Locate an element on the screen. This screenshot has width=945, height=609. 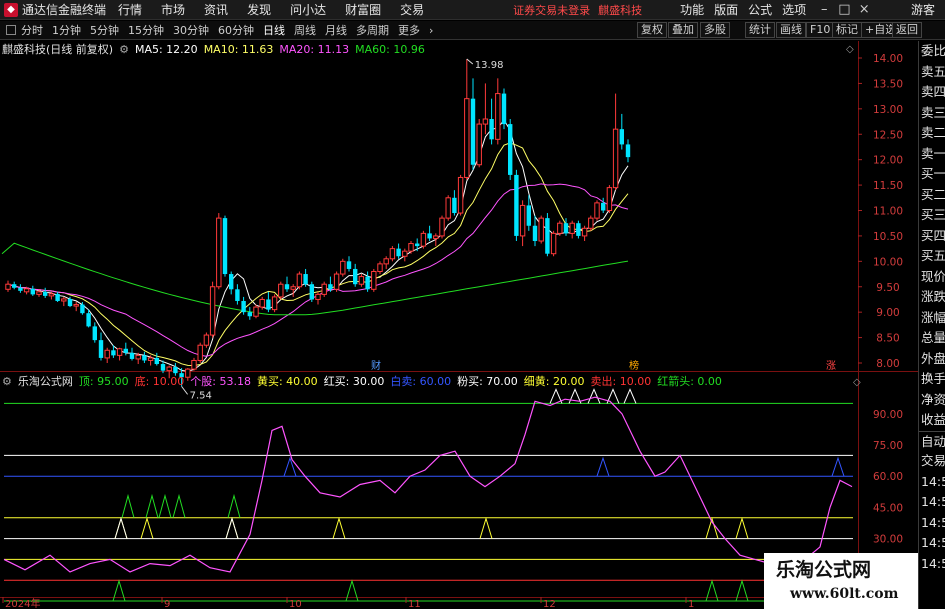
side-item-turnover: 换手 is located at coordinates (932, 379).